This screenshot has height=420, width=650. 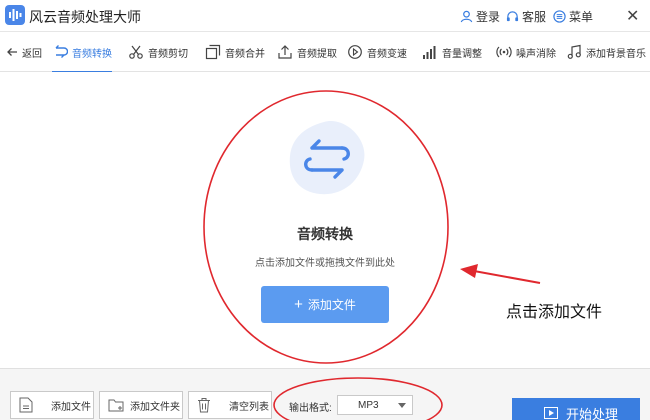 I want to click on back-label: 返回, so click(x=32, y=54).